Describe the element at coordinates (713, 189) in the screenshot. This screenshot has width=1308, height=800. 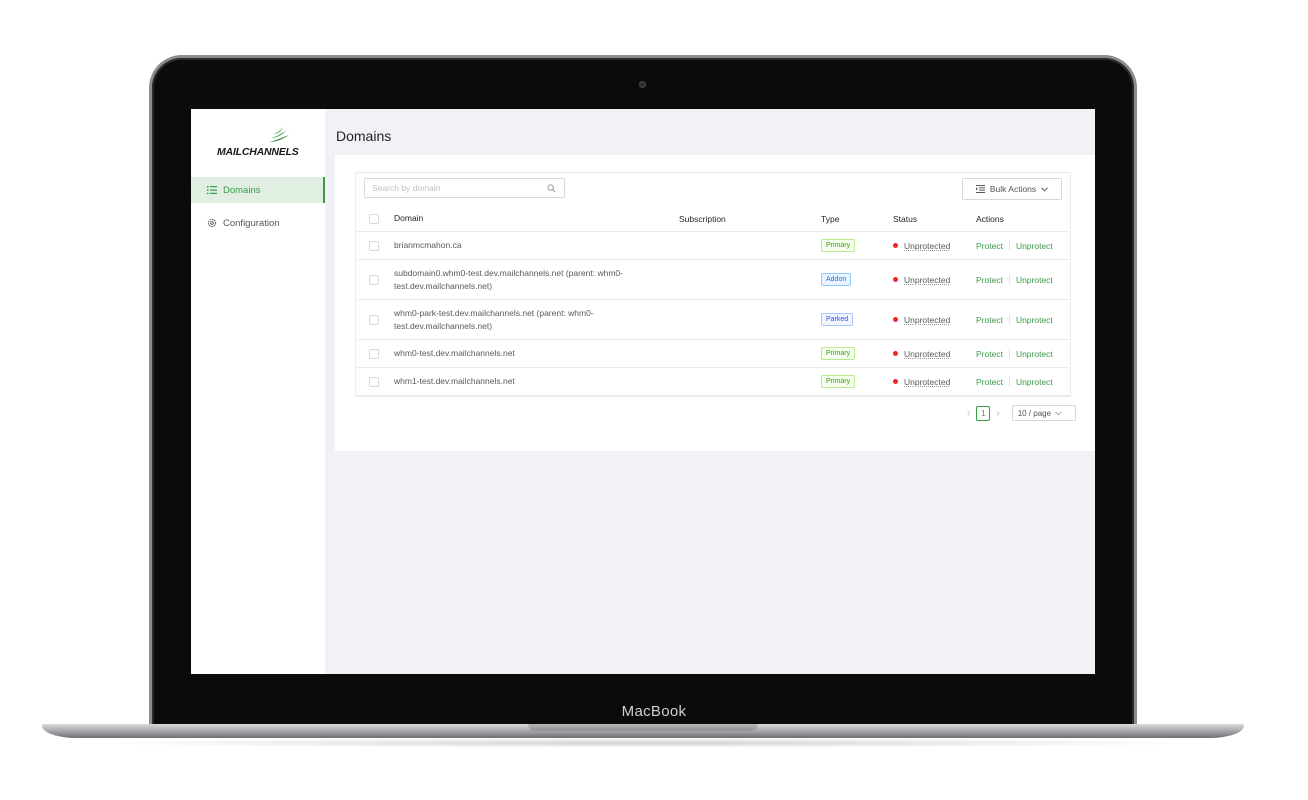
I see `table-toolbar: Search by domain Bulk Actions` at that location.